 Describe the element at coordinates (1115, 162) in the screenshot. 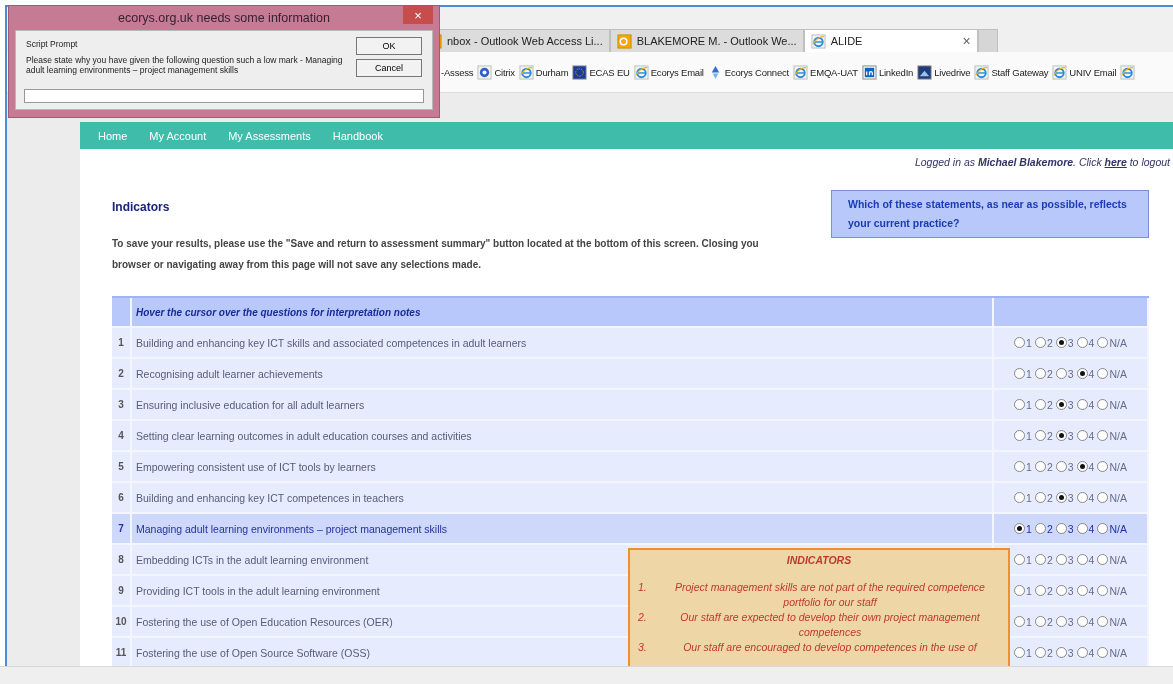

I see `logout-link: here` at that location.